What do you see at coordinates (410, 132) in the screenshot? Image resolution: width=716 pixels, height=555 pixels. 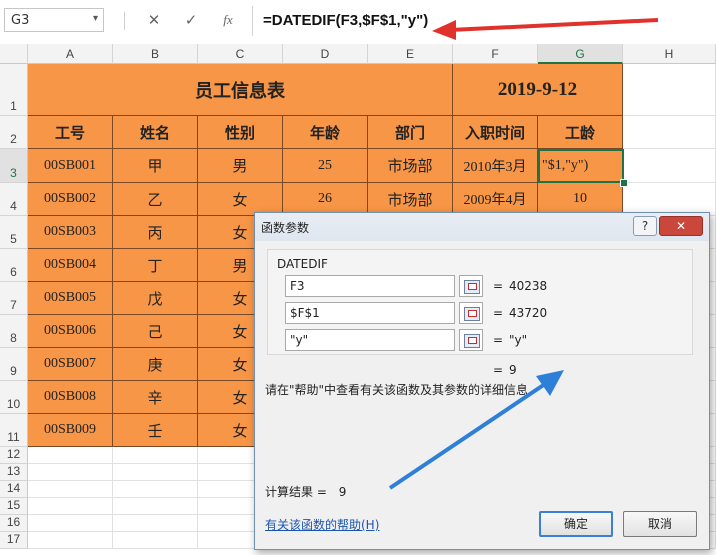 I see `column-title: 部门` at bounding box center [410, 132].